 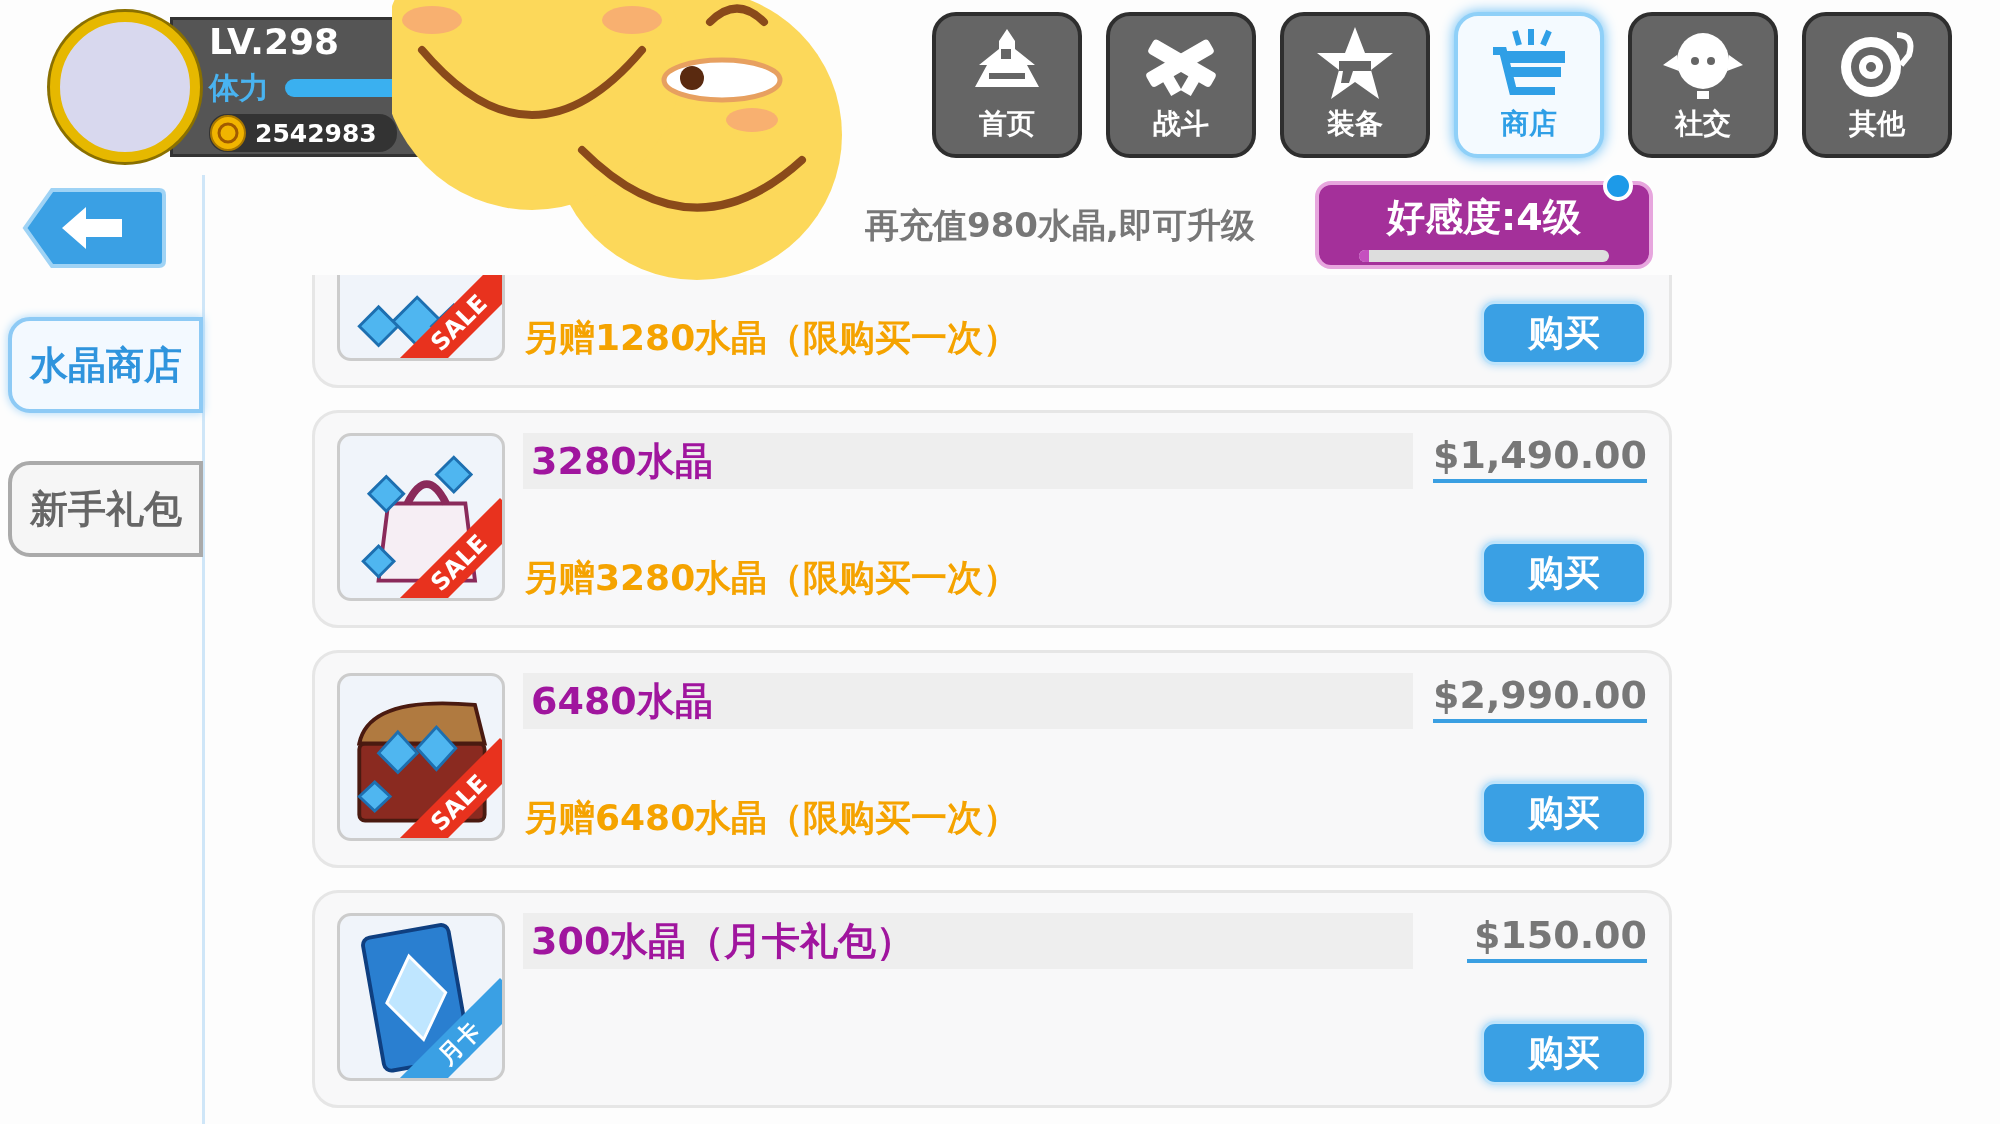 What do you see at coordinates (1181, 85) in the screenshot?
I see `nav-tab: 战斗` at bounding box center [1181, 85].